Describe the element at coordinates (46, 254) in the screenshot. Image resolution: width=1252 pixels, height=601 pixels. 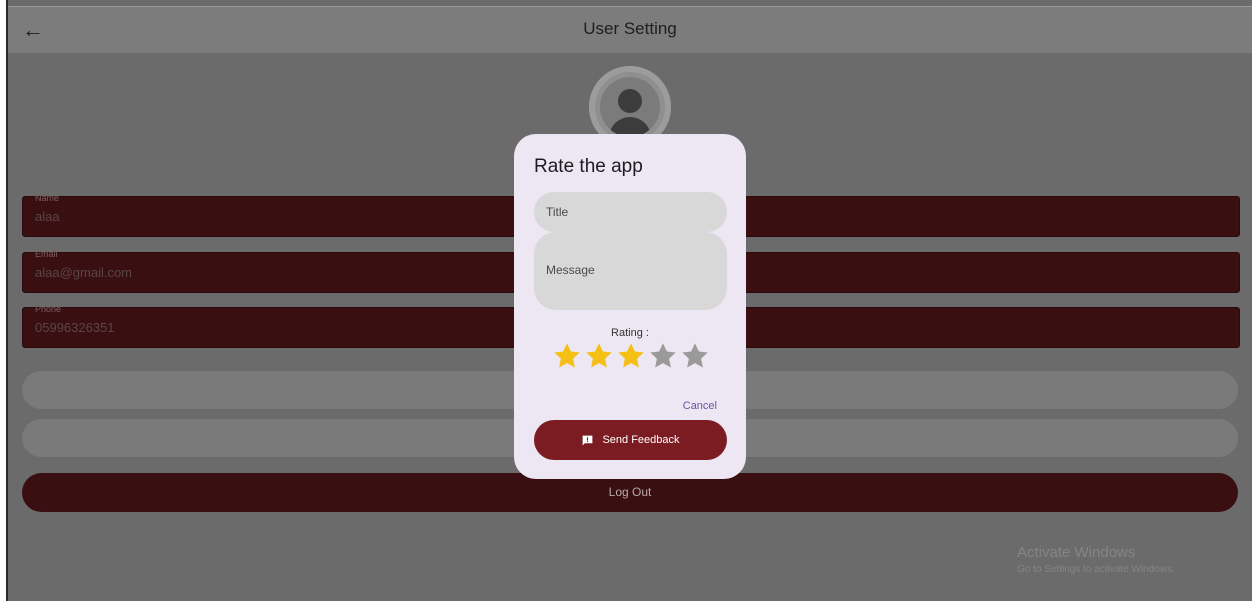
I see `email-field-label: Email` at that location.